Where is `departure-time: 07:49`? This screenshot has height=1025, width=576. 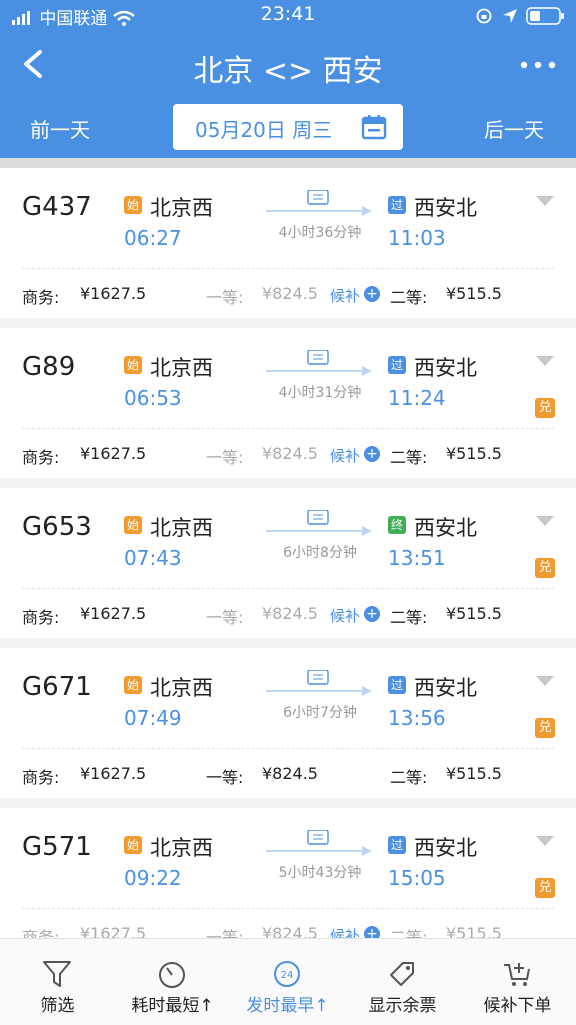 departure-time: 07:49 is located at coordinates (153, 718).